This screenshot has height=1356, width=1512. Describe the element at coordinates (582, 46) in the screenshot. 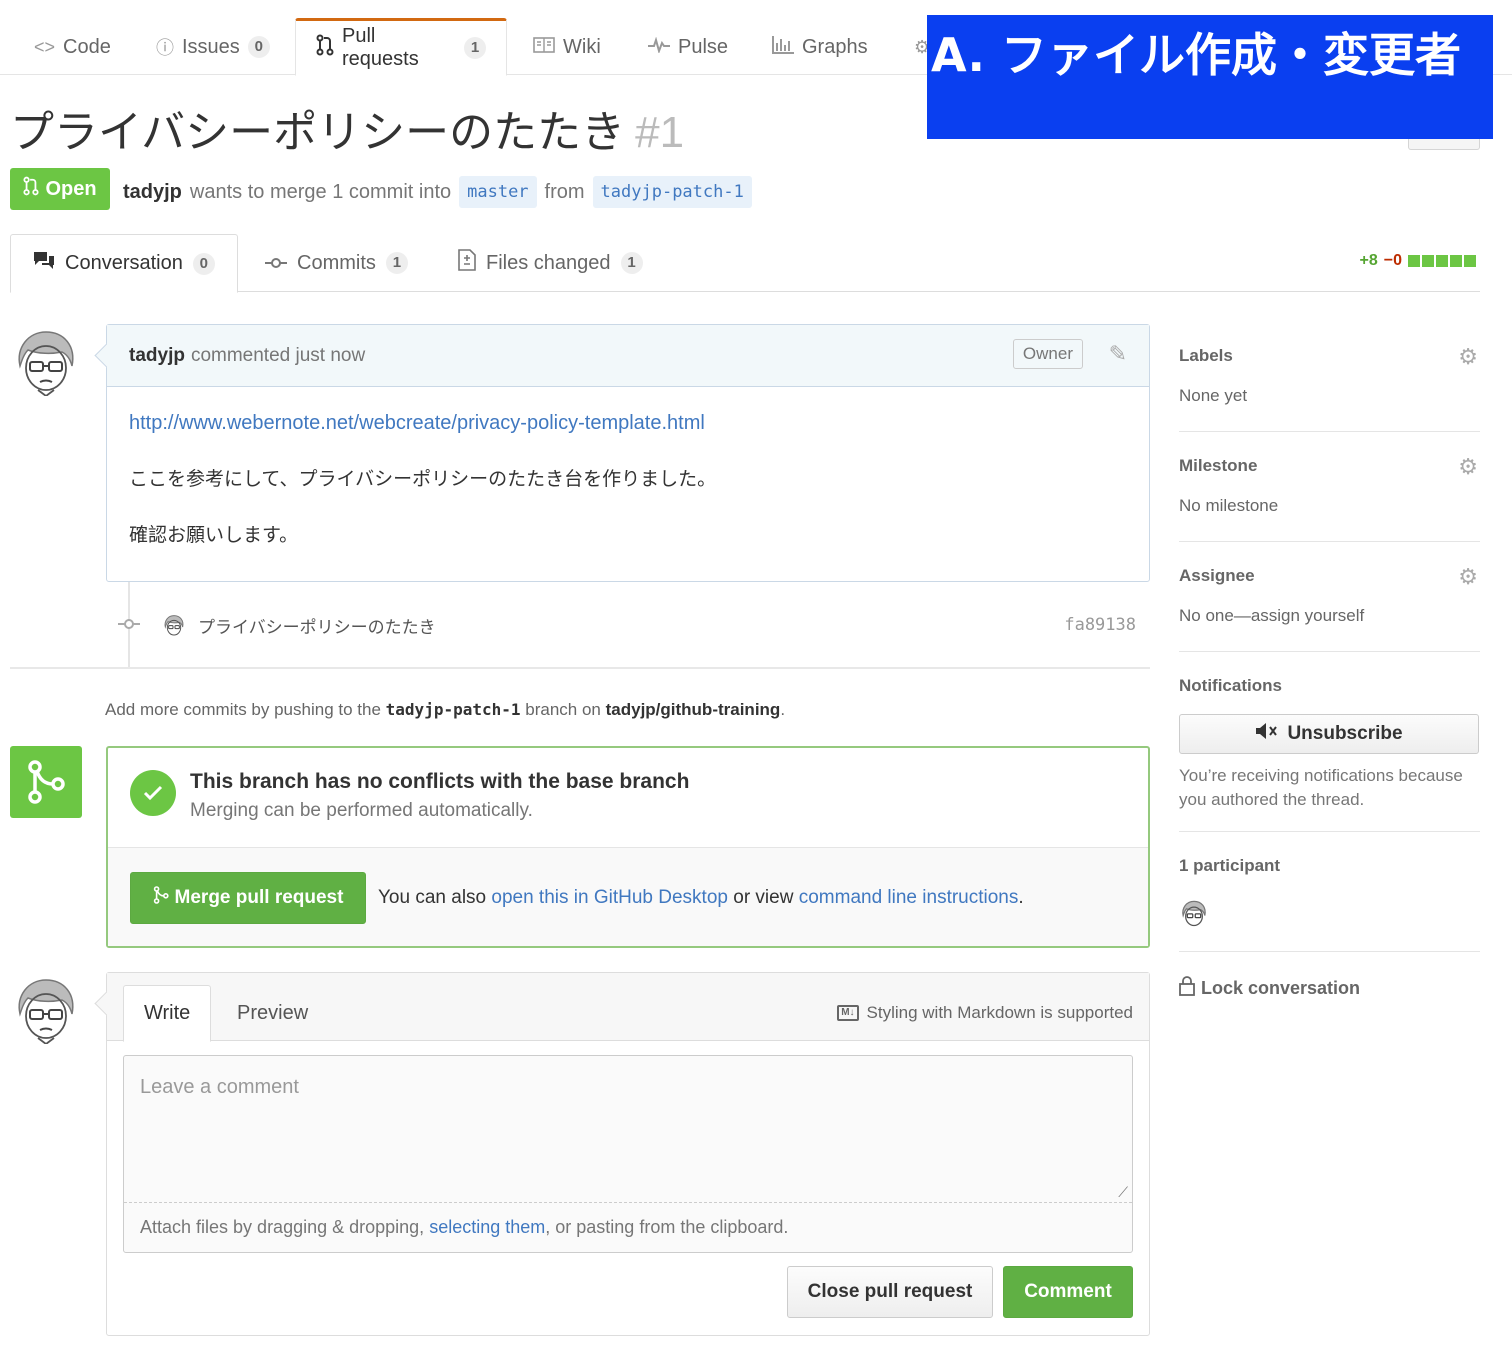

I see `tab-wiki-label: Wiki` at that location.